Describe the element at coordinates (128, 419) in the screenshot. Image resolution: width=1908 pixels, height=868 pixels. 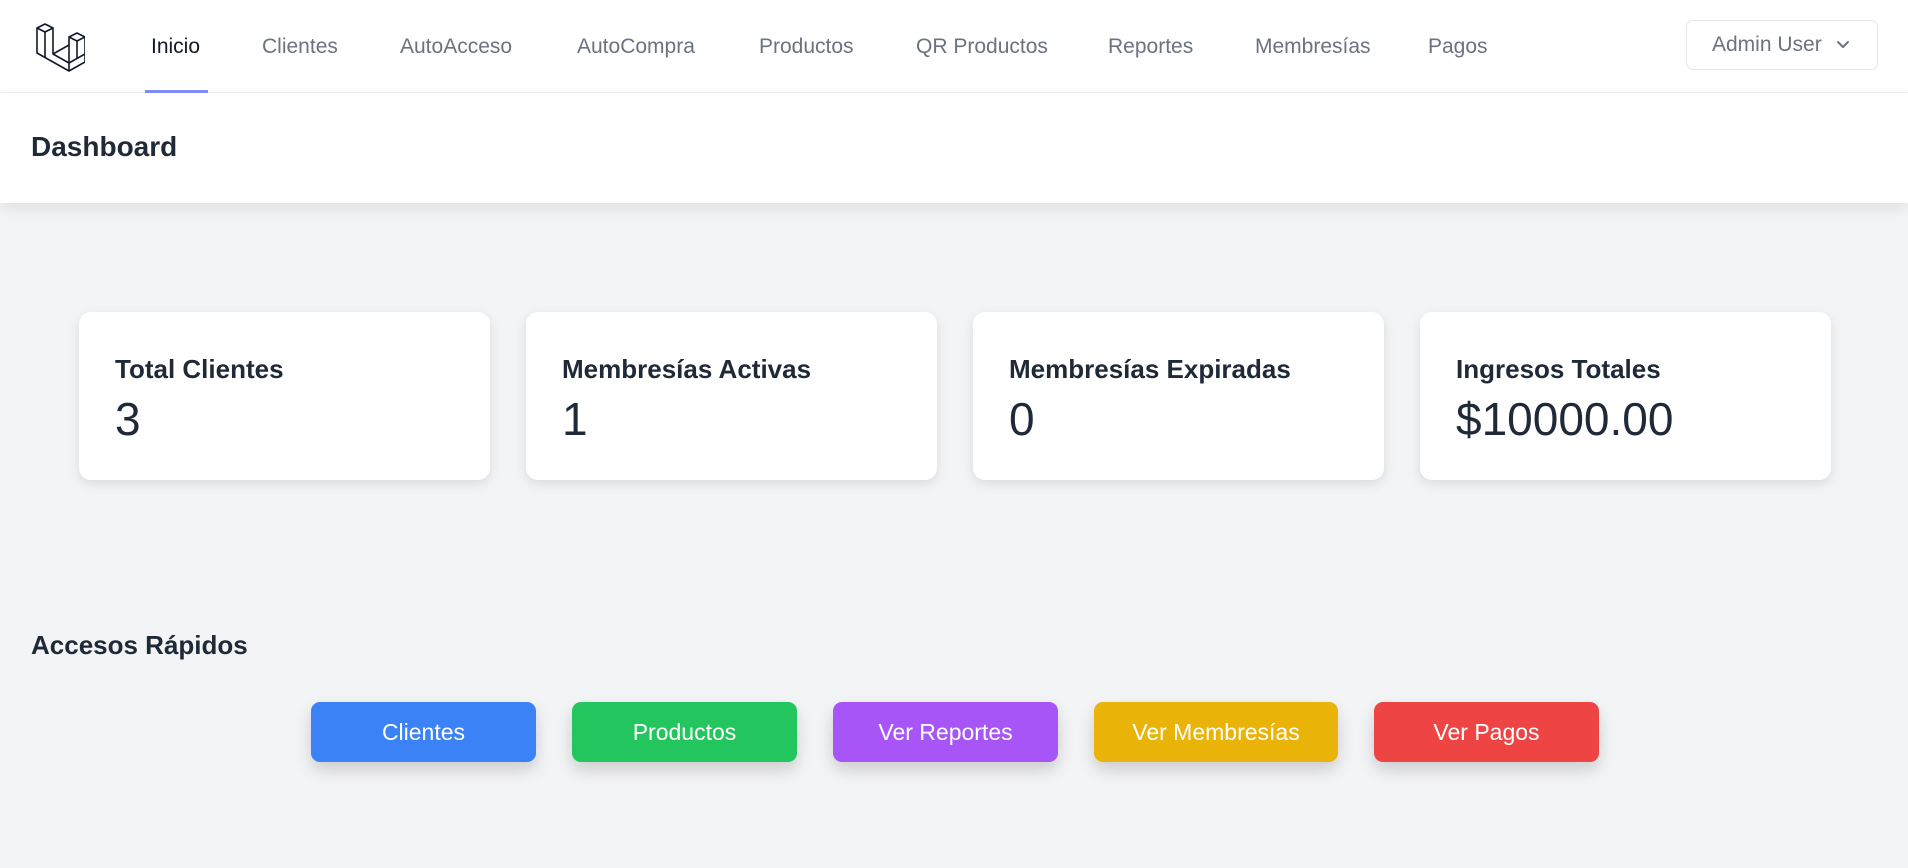
I see `stat-value: 3` at that location.